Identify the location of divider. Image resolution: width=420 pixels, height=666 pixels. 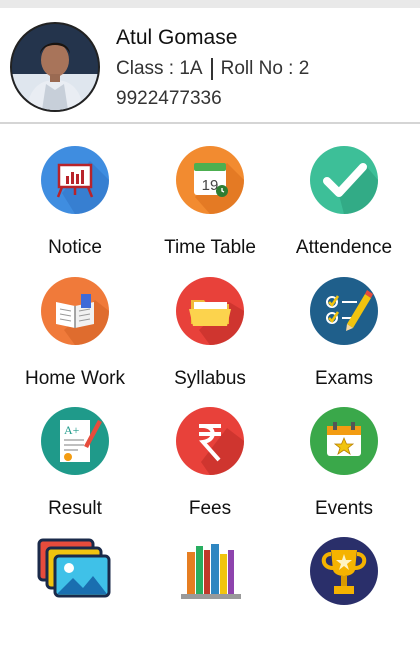
(210, 123).